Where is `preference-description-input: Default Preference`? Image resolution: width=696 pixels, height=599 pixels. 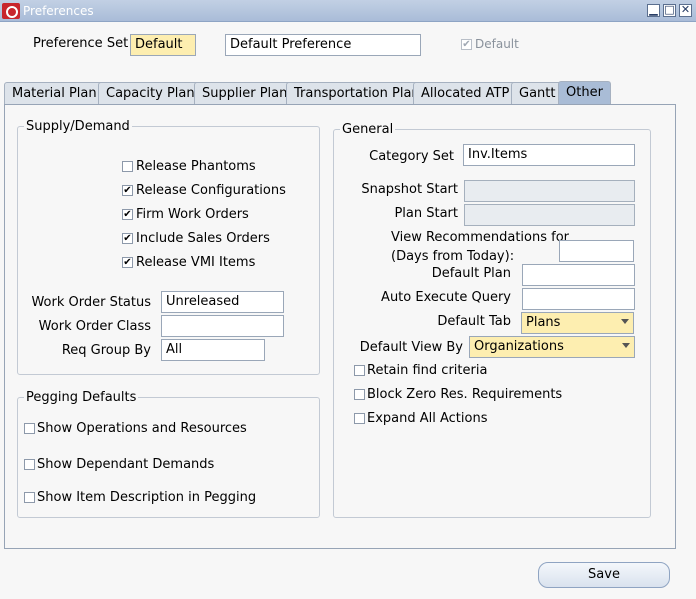 preference-description-input: Default Preference is located at coordinates (323, 45).